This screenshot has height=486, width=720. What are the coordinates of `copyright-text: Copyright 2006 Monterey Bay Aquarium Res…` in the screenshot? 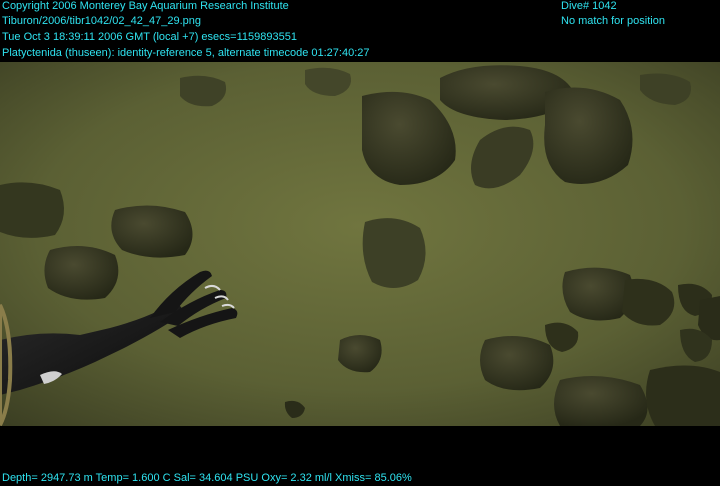 It's located at (145, 6).